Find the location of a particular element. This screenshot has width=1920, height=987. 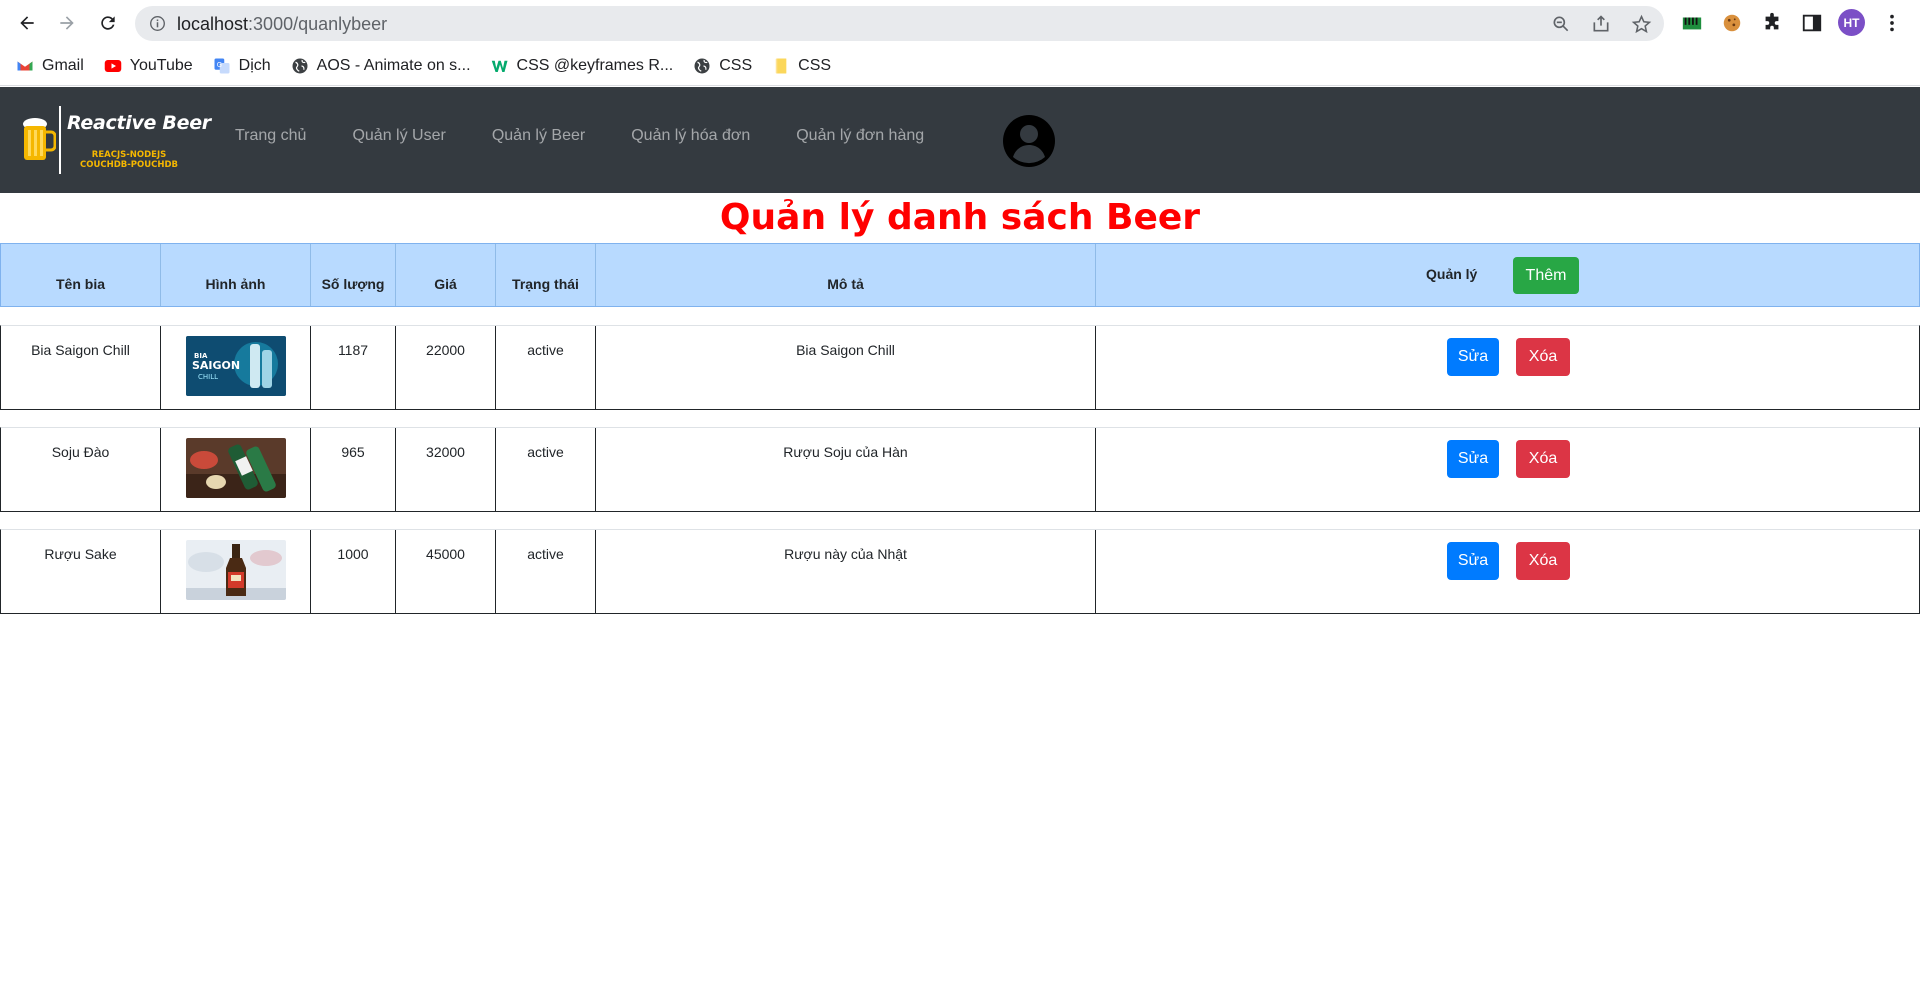

page-title: Quản lý danh sách Beer is located at coordinates (960, 217).